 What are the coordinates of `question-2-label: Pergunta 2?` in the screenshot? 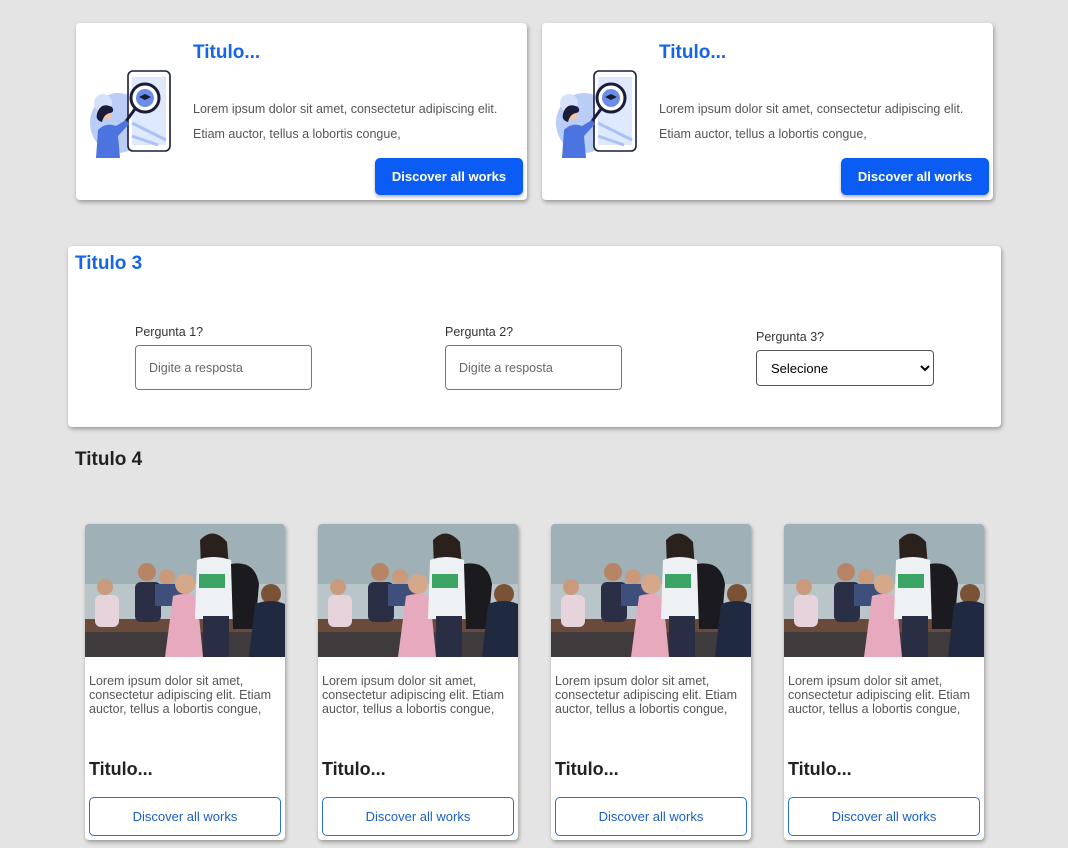 It's located at (479, 332).